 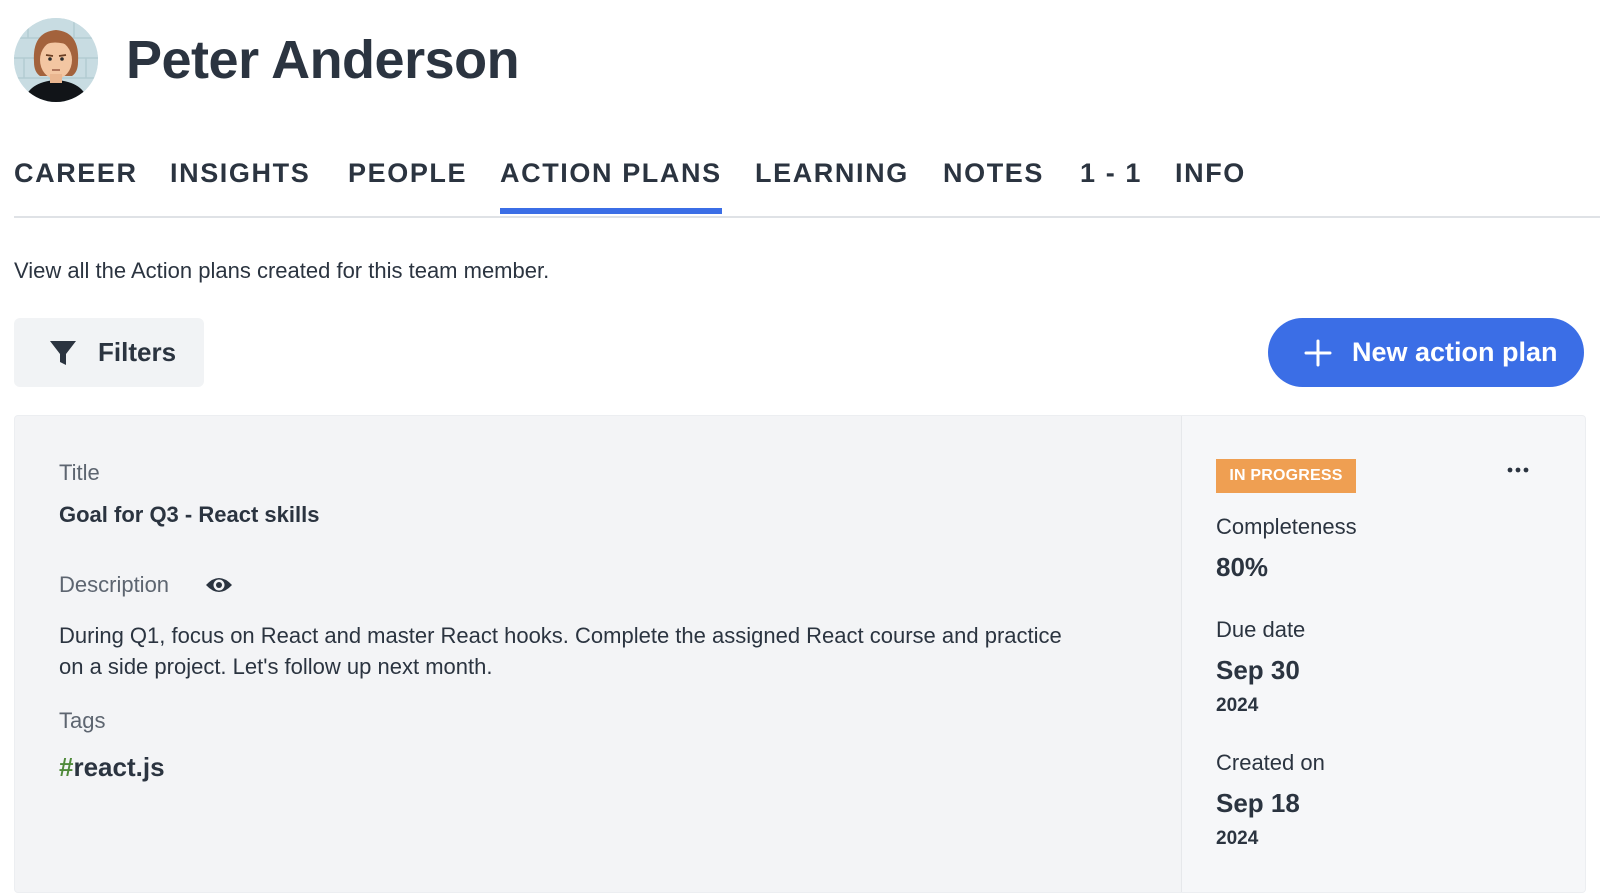 I want to click on tab-learning: LEARNING, so click(x=832, y=186).